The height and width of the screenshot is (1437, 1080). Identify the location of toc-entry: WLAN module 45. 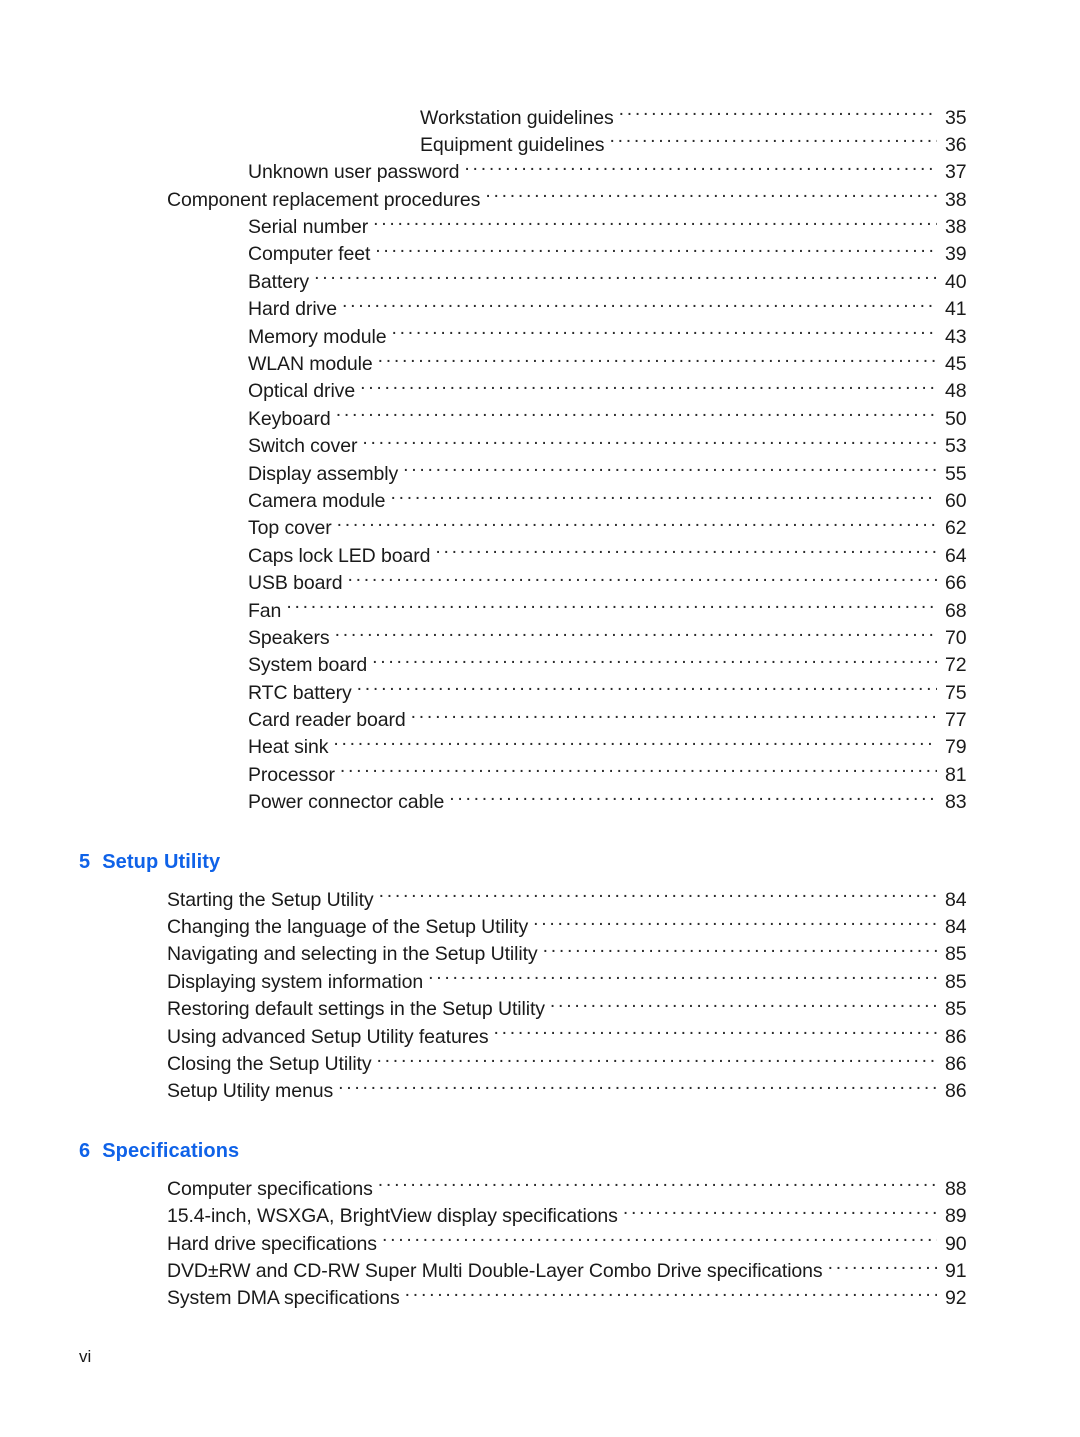
(616, 364).